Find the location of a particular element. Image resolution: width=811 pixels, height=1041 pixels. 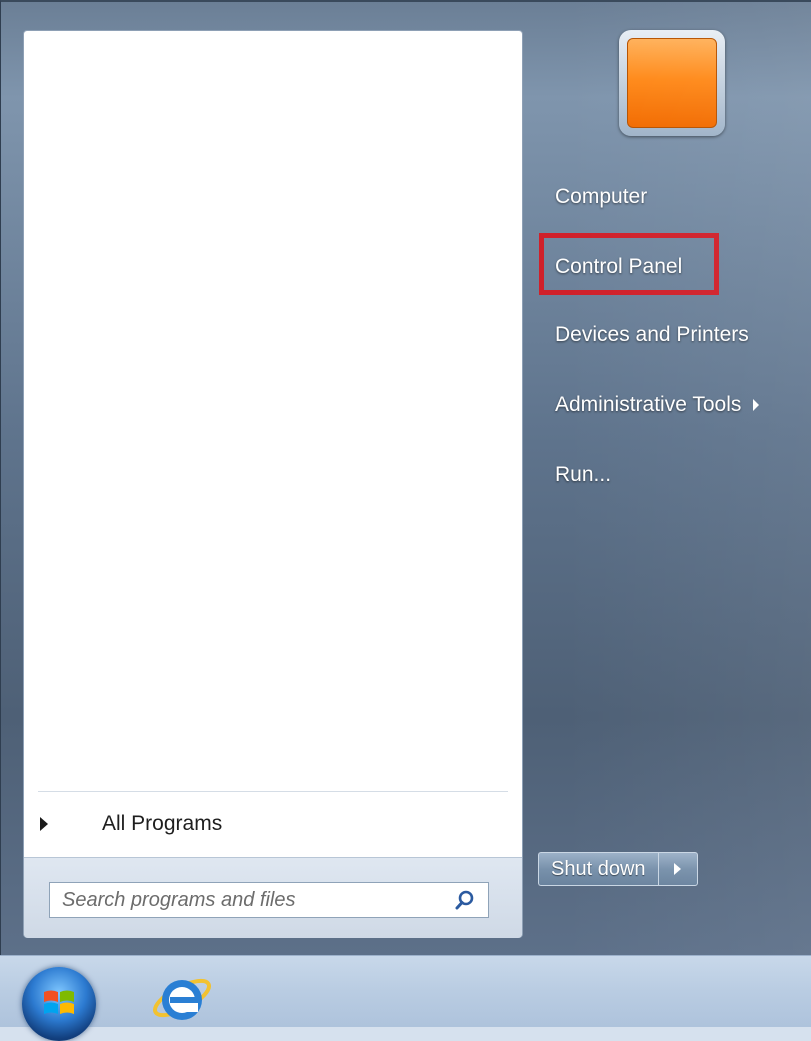

shutdown-options-button is located at coordinates (677, 869).